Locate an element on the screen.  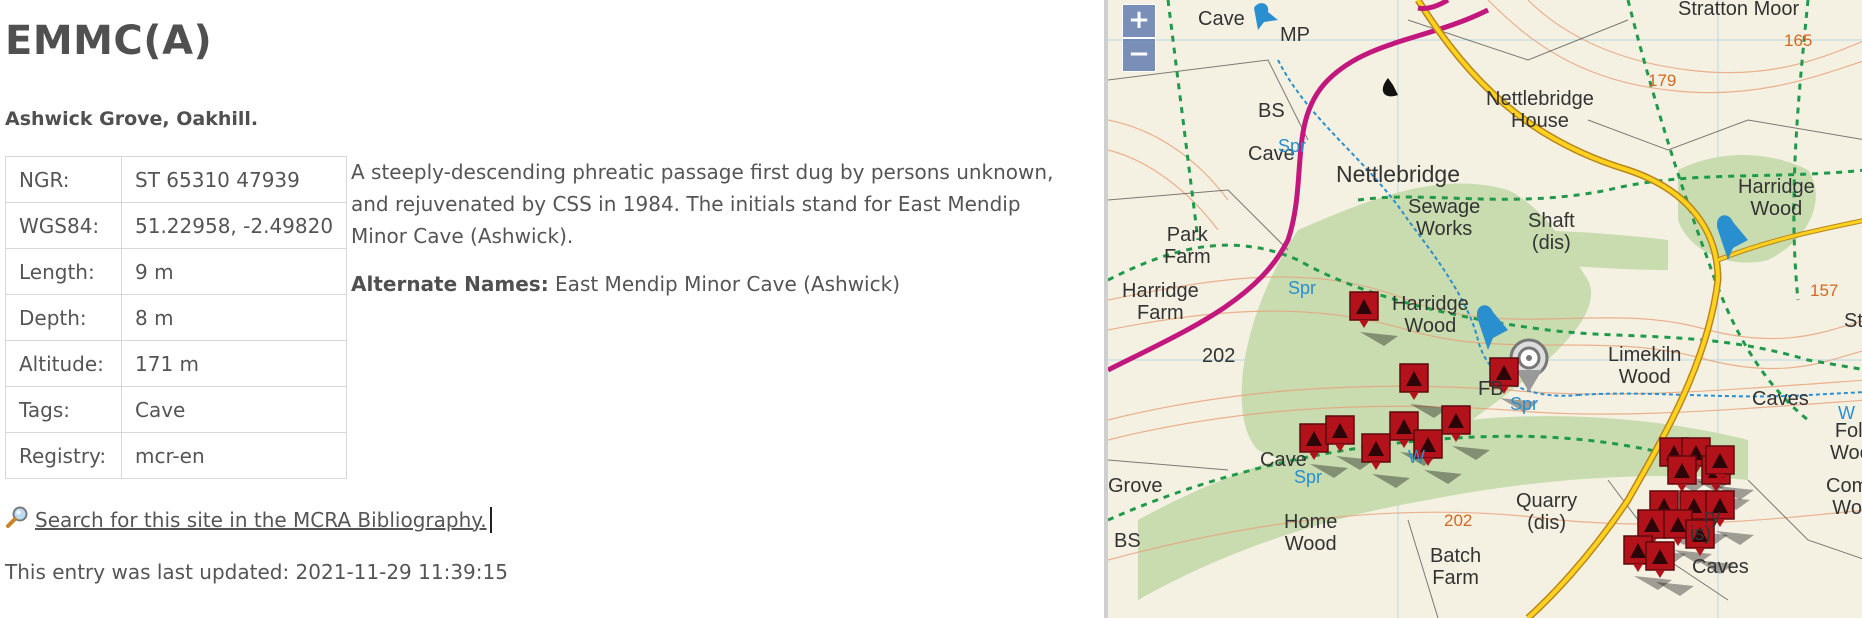
map-label-is: is) is located at coordinates (1701, 534).